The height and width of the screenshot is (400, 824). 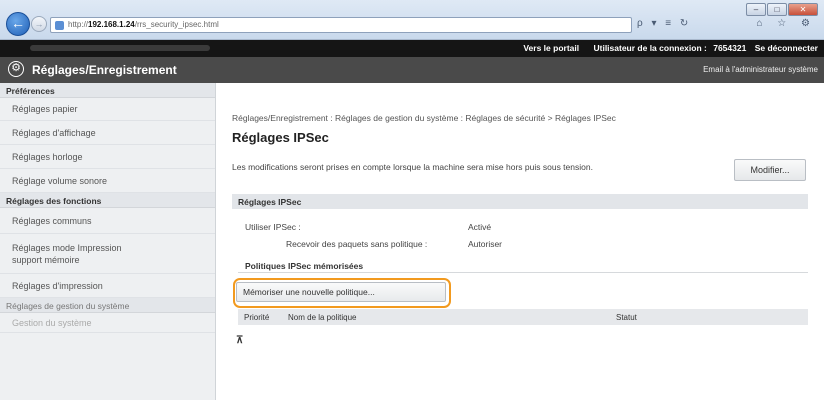 I want to click on divider, so click(x=523, y=272).